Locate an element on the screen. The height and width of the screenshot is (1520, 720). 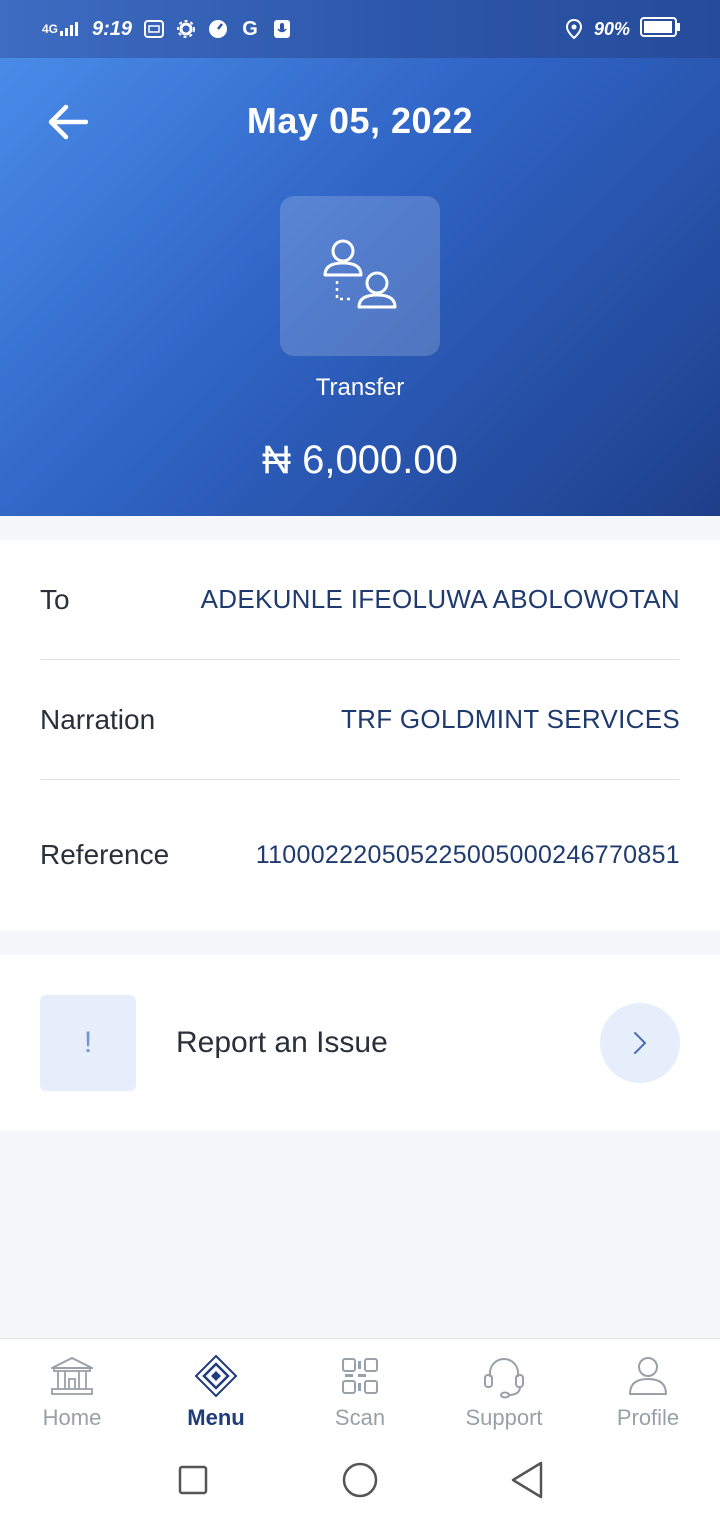
transaction-amount: ₦ 6,000.00 is located at coordinates (360, 460).